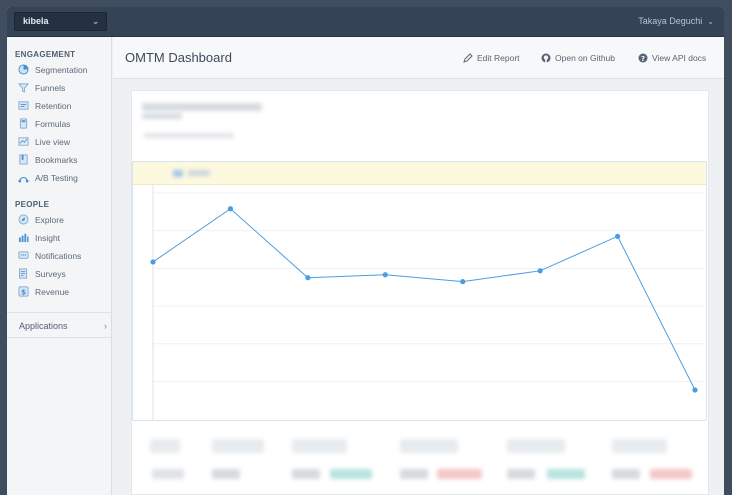  I want to click on sidebar-item-funnels: Funnels, so click(61, 88).